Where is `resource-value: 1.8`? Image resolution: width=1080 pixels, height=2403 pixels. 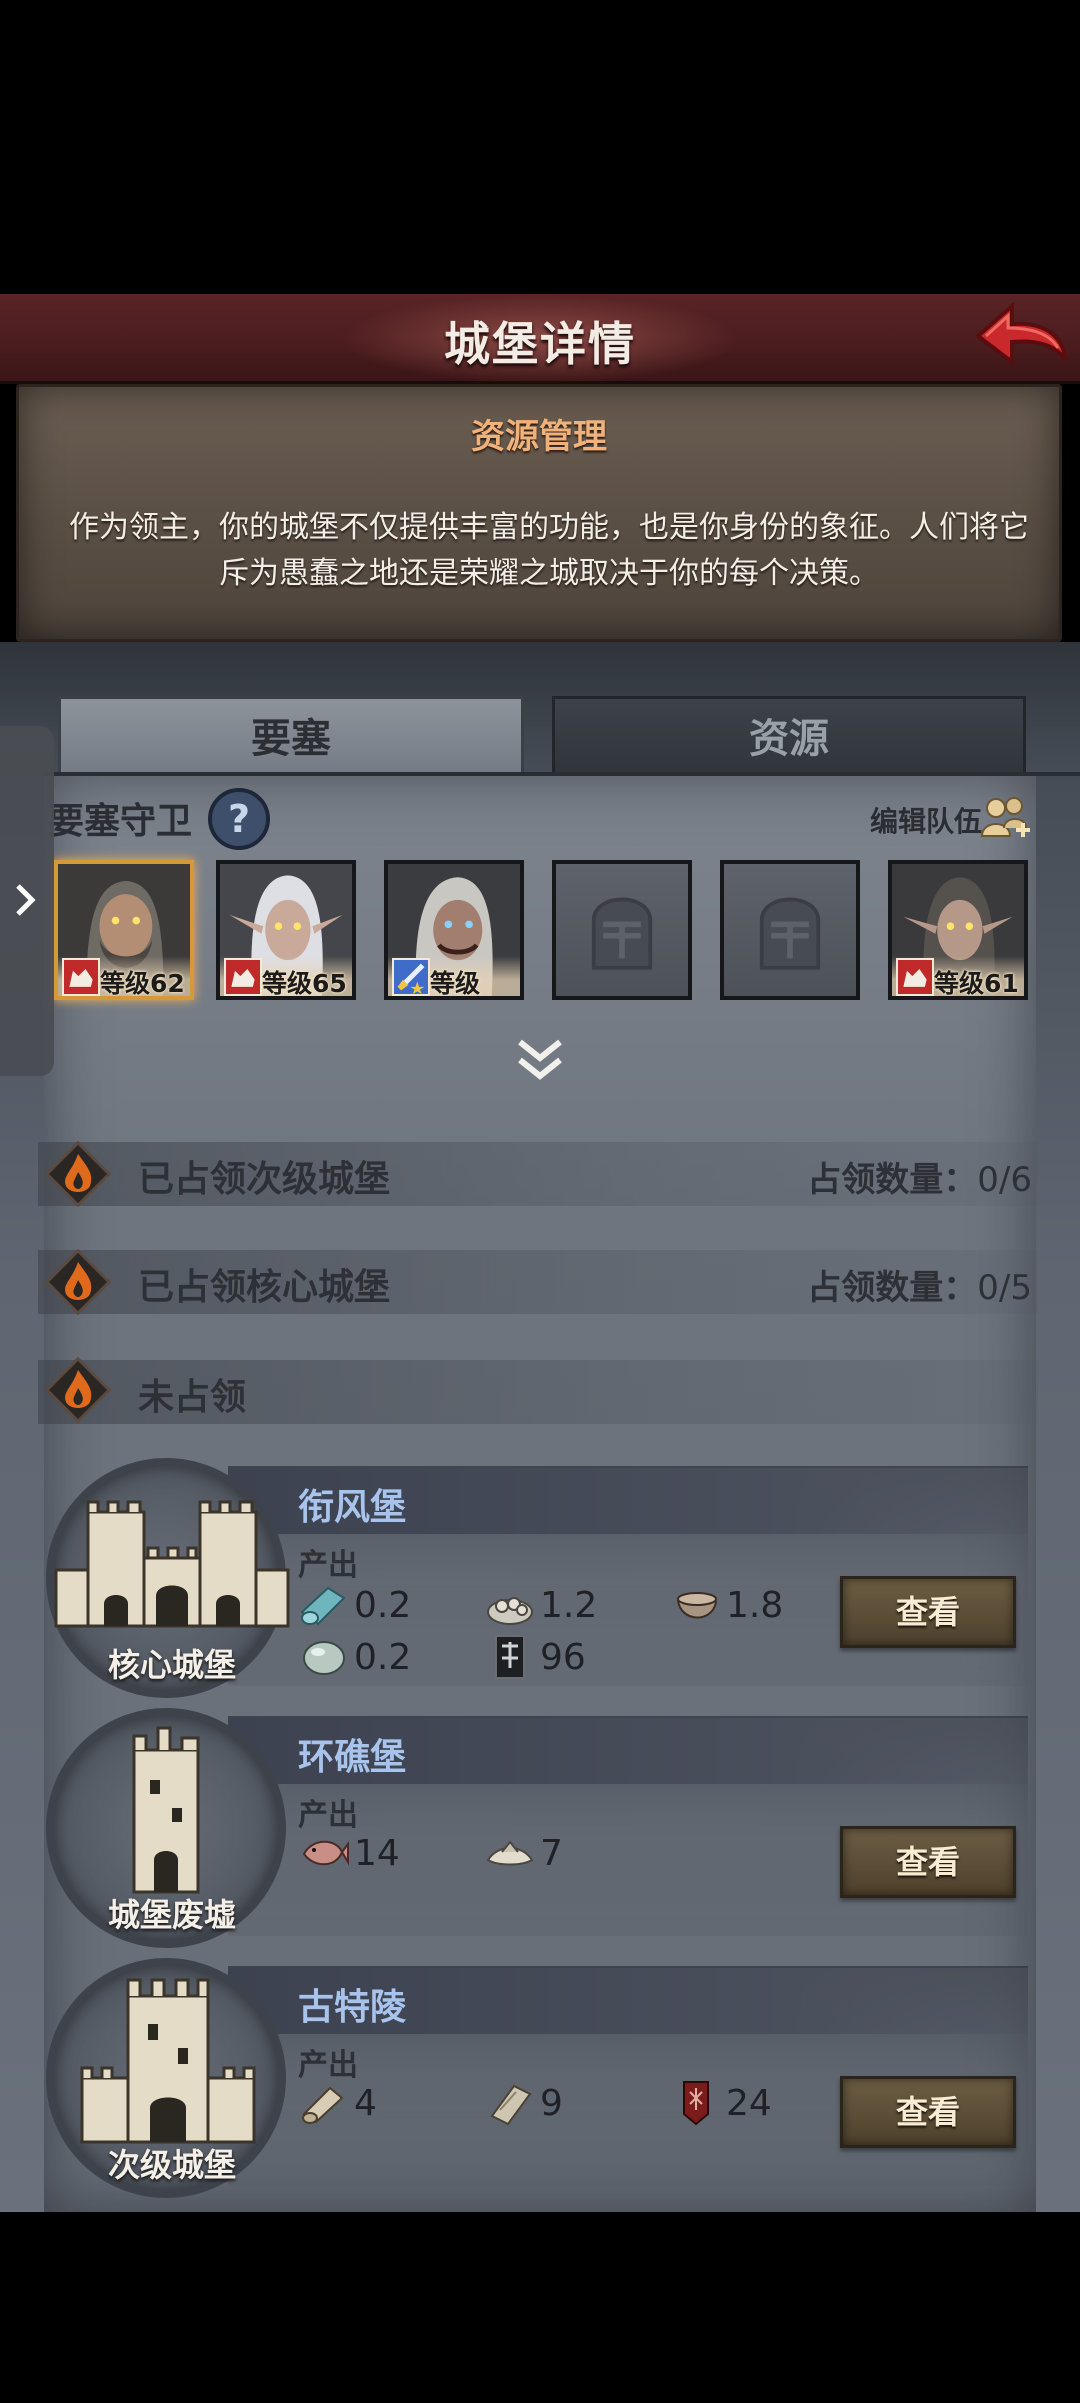 resource-value: 1.8 is located at coordinates (755, 1605).